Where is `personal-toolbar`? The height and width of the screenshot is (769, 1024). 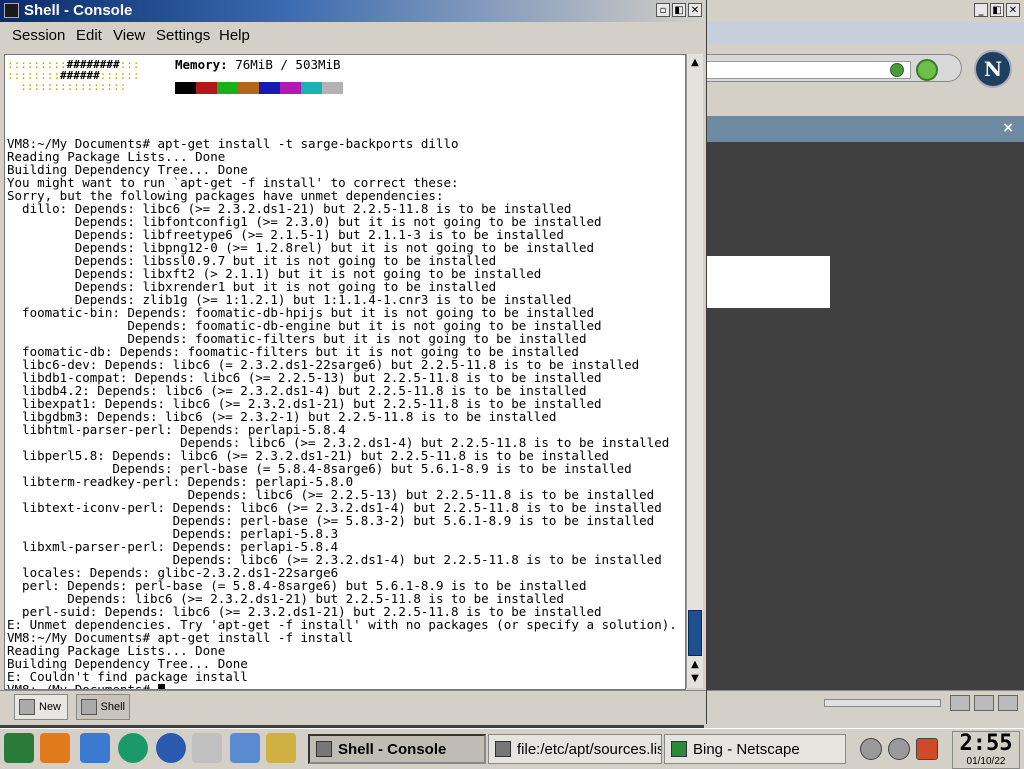 personal-toolbar is located at coordinates (864, 102).